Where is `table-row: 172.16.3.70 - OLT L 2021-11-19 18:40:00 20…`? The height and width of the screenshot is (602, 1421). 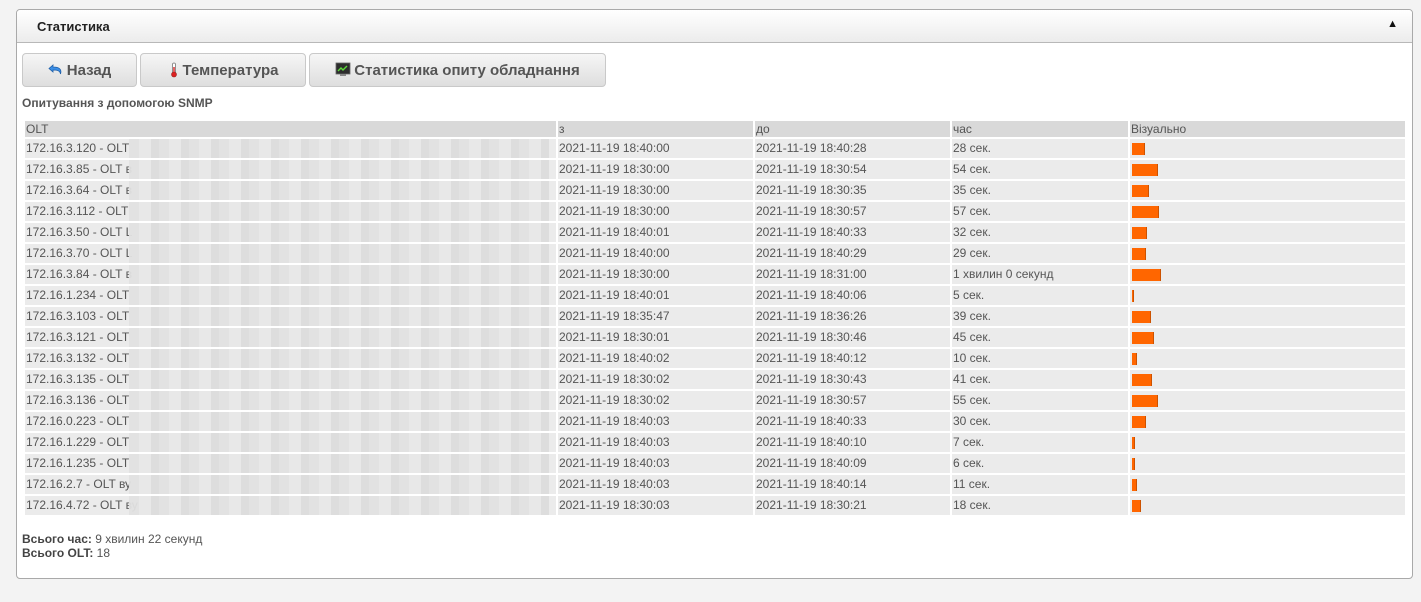
table-row: 172.16.3.70 - OLT L 2021-11-19 18:40:00 20… is located at coordinates (715, 253).